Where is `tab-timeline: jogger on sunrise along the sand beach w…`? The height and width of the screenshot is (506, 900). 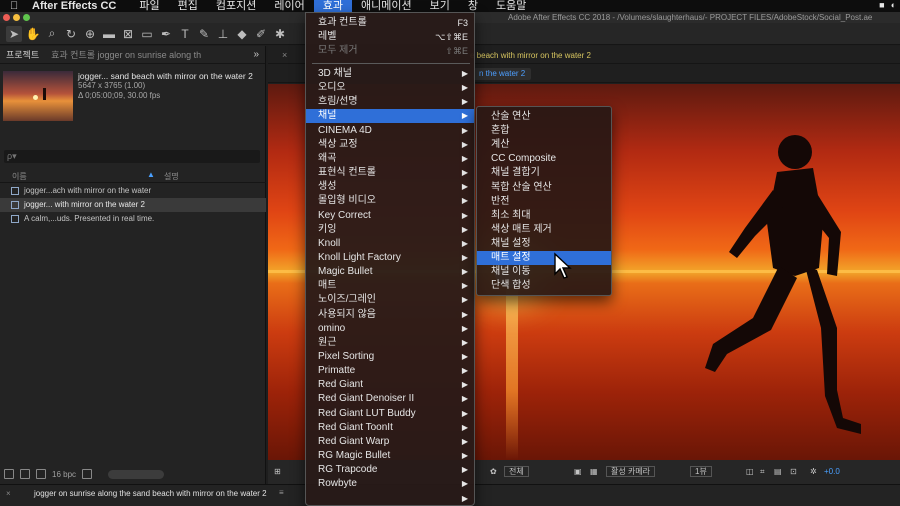
tab-timeline: jogger on sunrise along the sand beach w… is located at coordinates (150, 493).